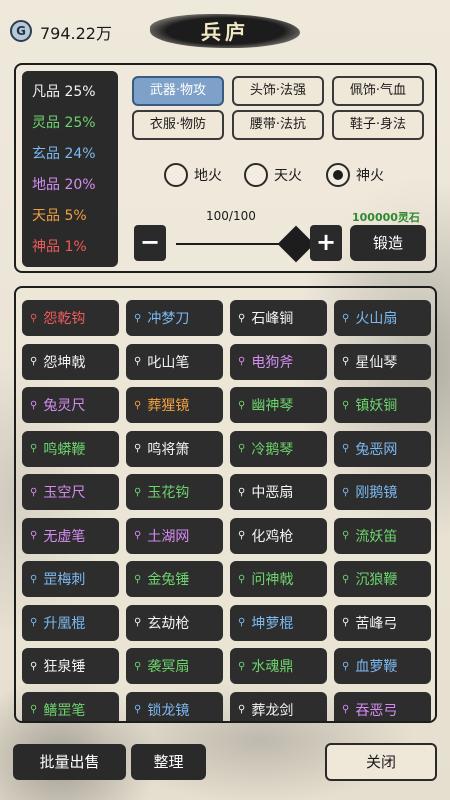  I want to click on tab-clothing: 衣服·物防, so click(178, 125).